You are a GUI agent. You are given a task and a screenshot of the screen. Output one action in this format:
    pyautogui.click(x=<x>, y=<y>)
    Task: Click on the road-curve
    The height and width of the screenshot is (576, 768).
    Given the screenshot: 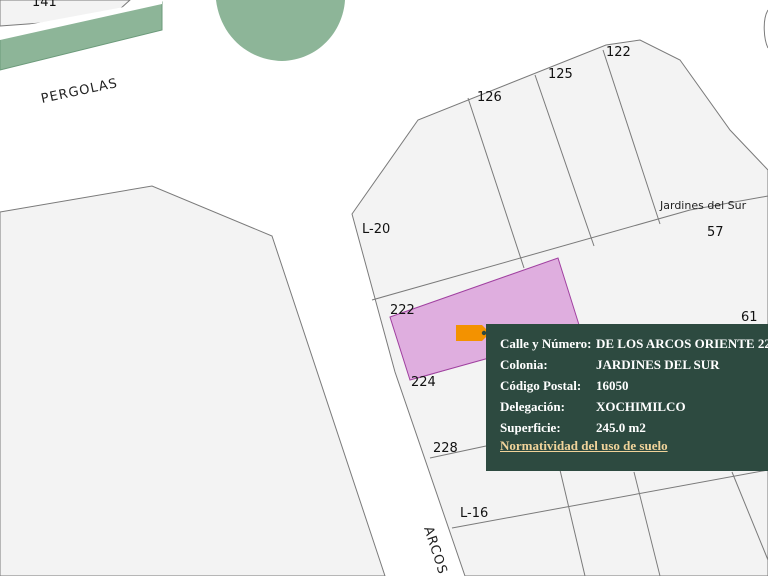 What is the action you would take?
    pyautogui.click(x=765, y=29)
    